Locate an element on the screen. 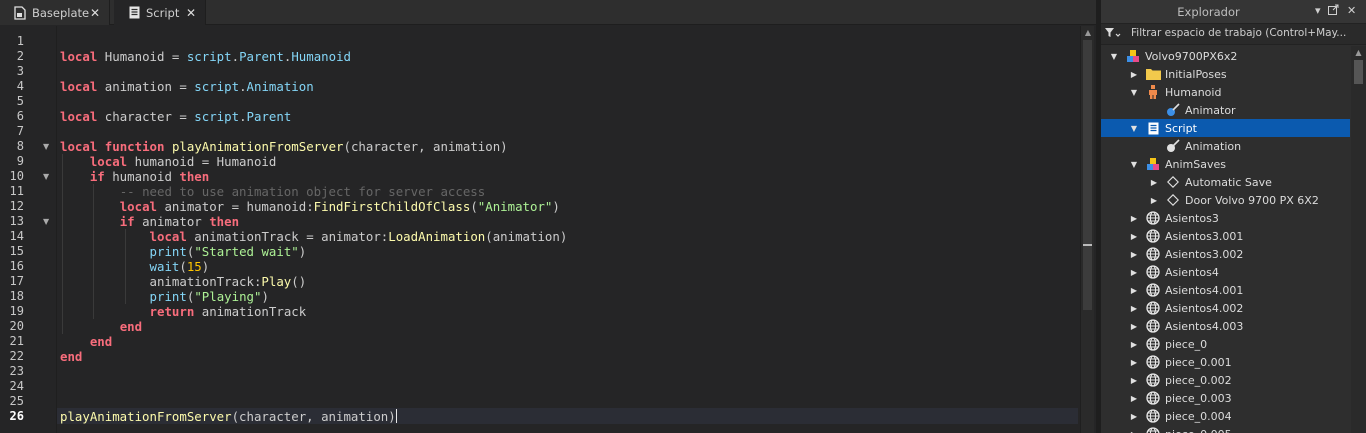 Image resolution: width=1366 pixels, height=433 pixels. code-line: return animationTrack is located at coordinates (183, 311).